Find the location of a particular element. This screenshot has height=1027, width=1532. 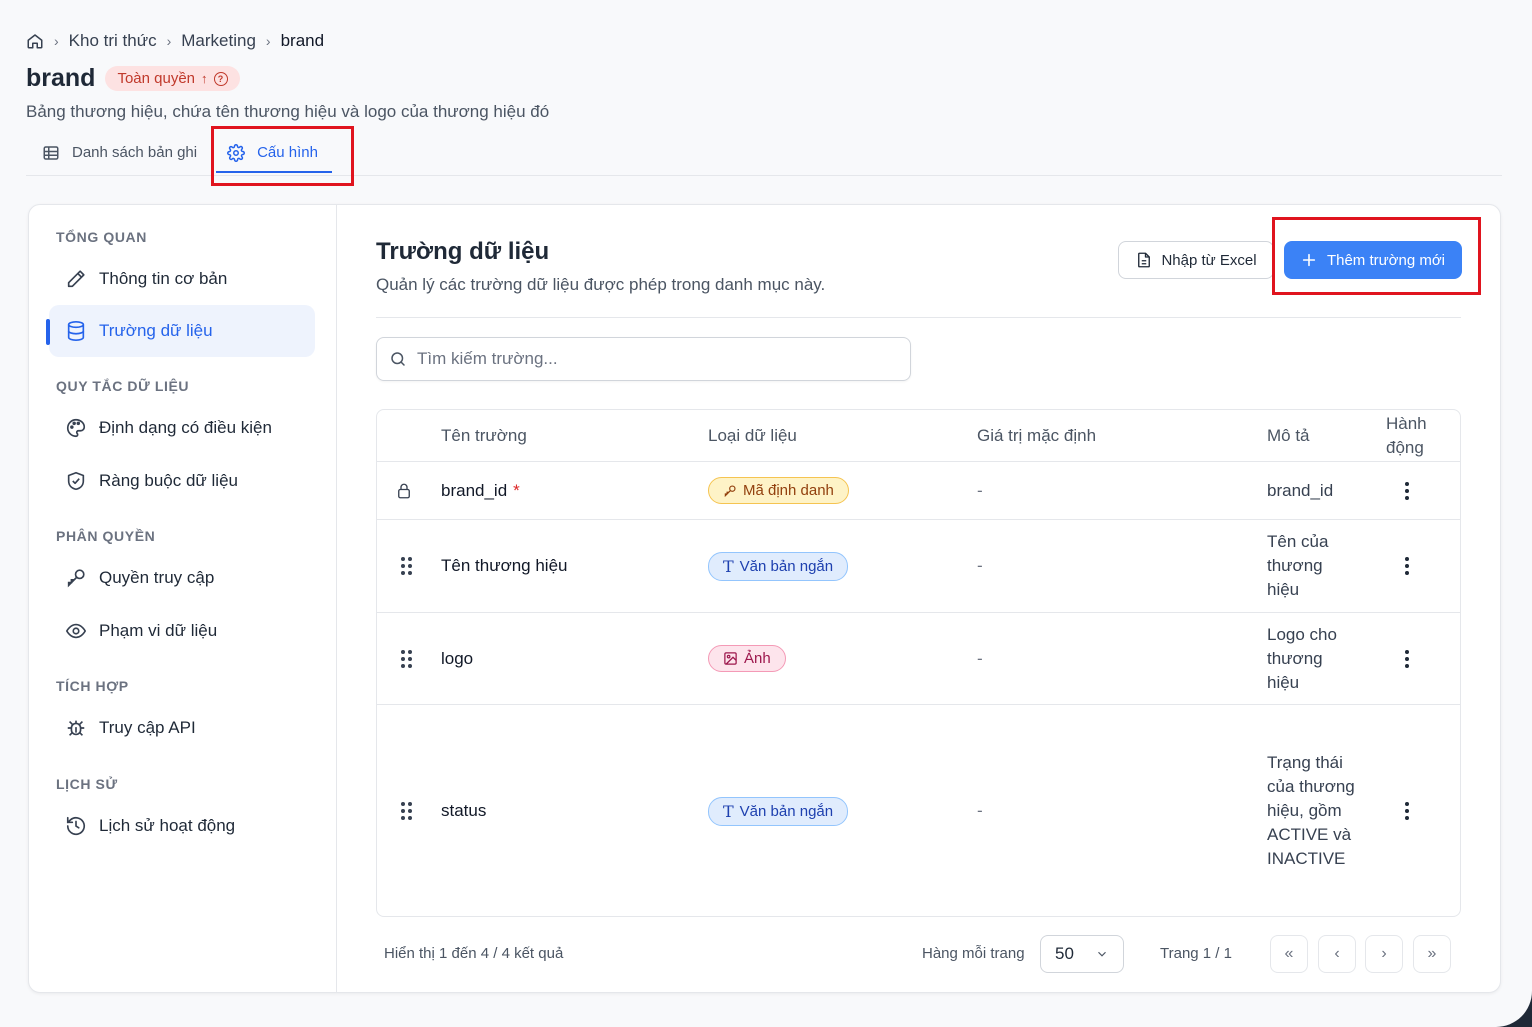

permission-label: Toàn quyền is located at coordinates (156, 78).